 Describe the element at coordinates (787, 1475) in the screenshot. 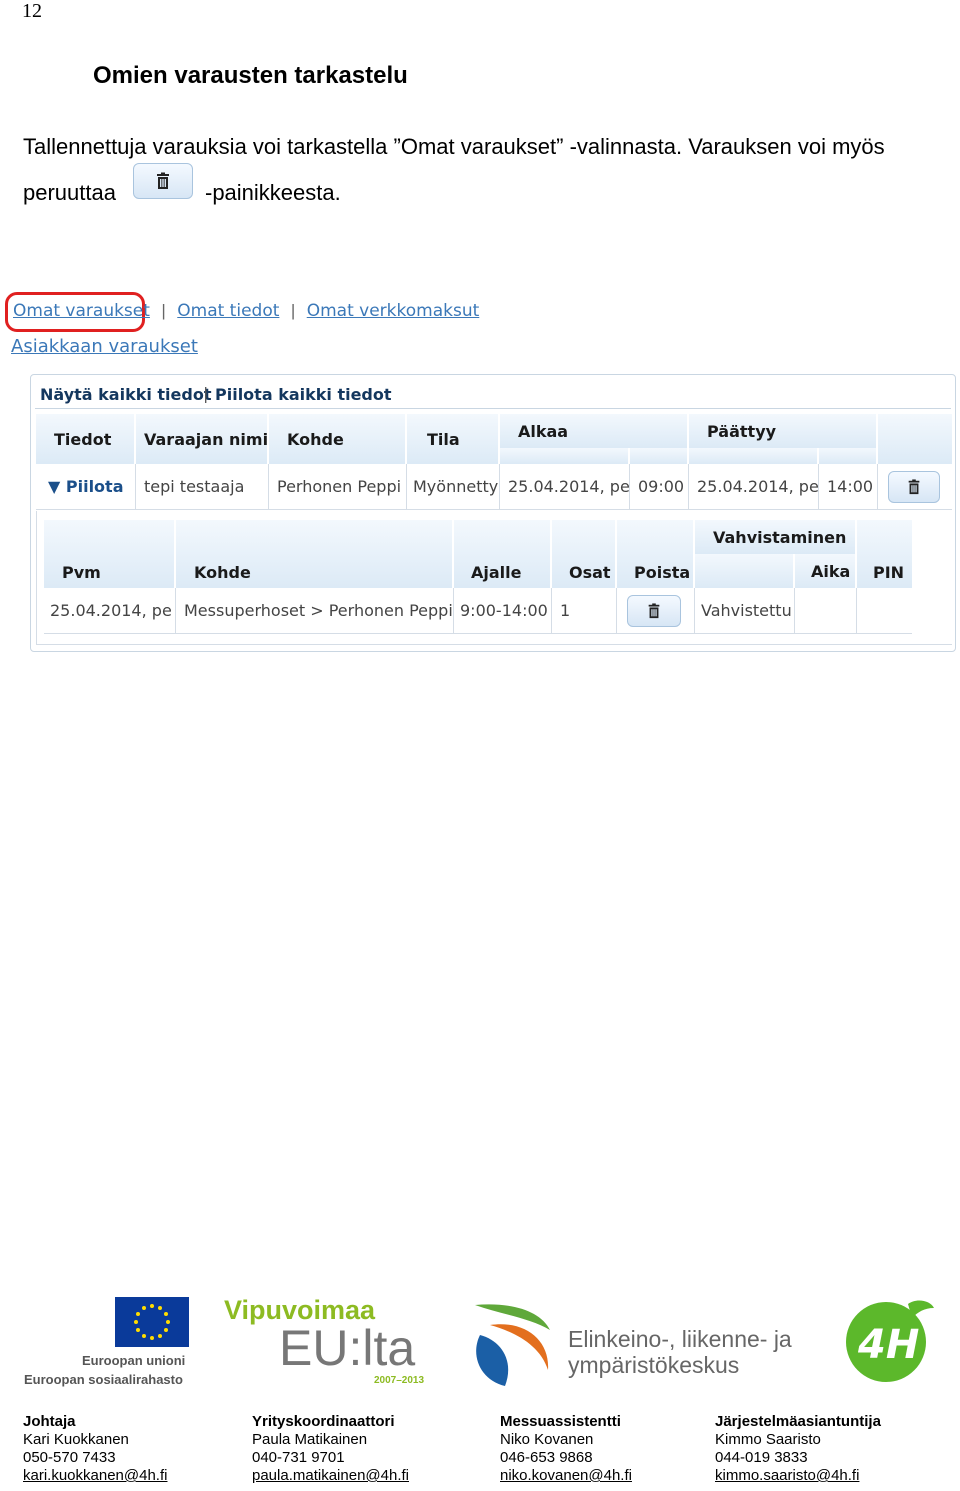

I see `contact-email-link: kimmo.saaristo@4h.fi` at that location.